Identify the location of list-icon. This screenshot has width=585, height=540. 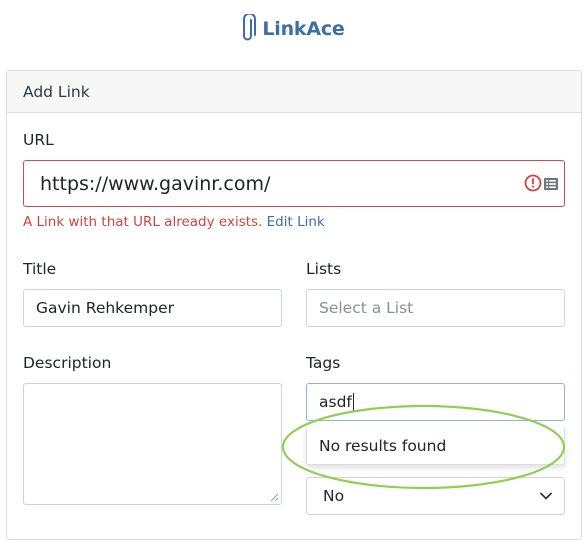
(551, 184).